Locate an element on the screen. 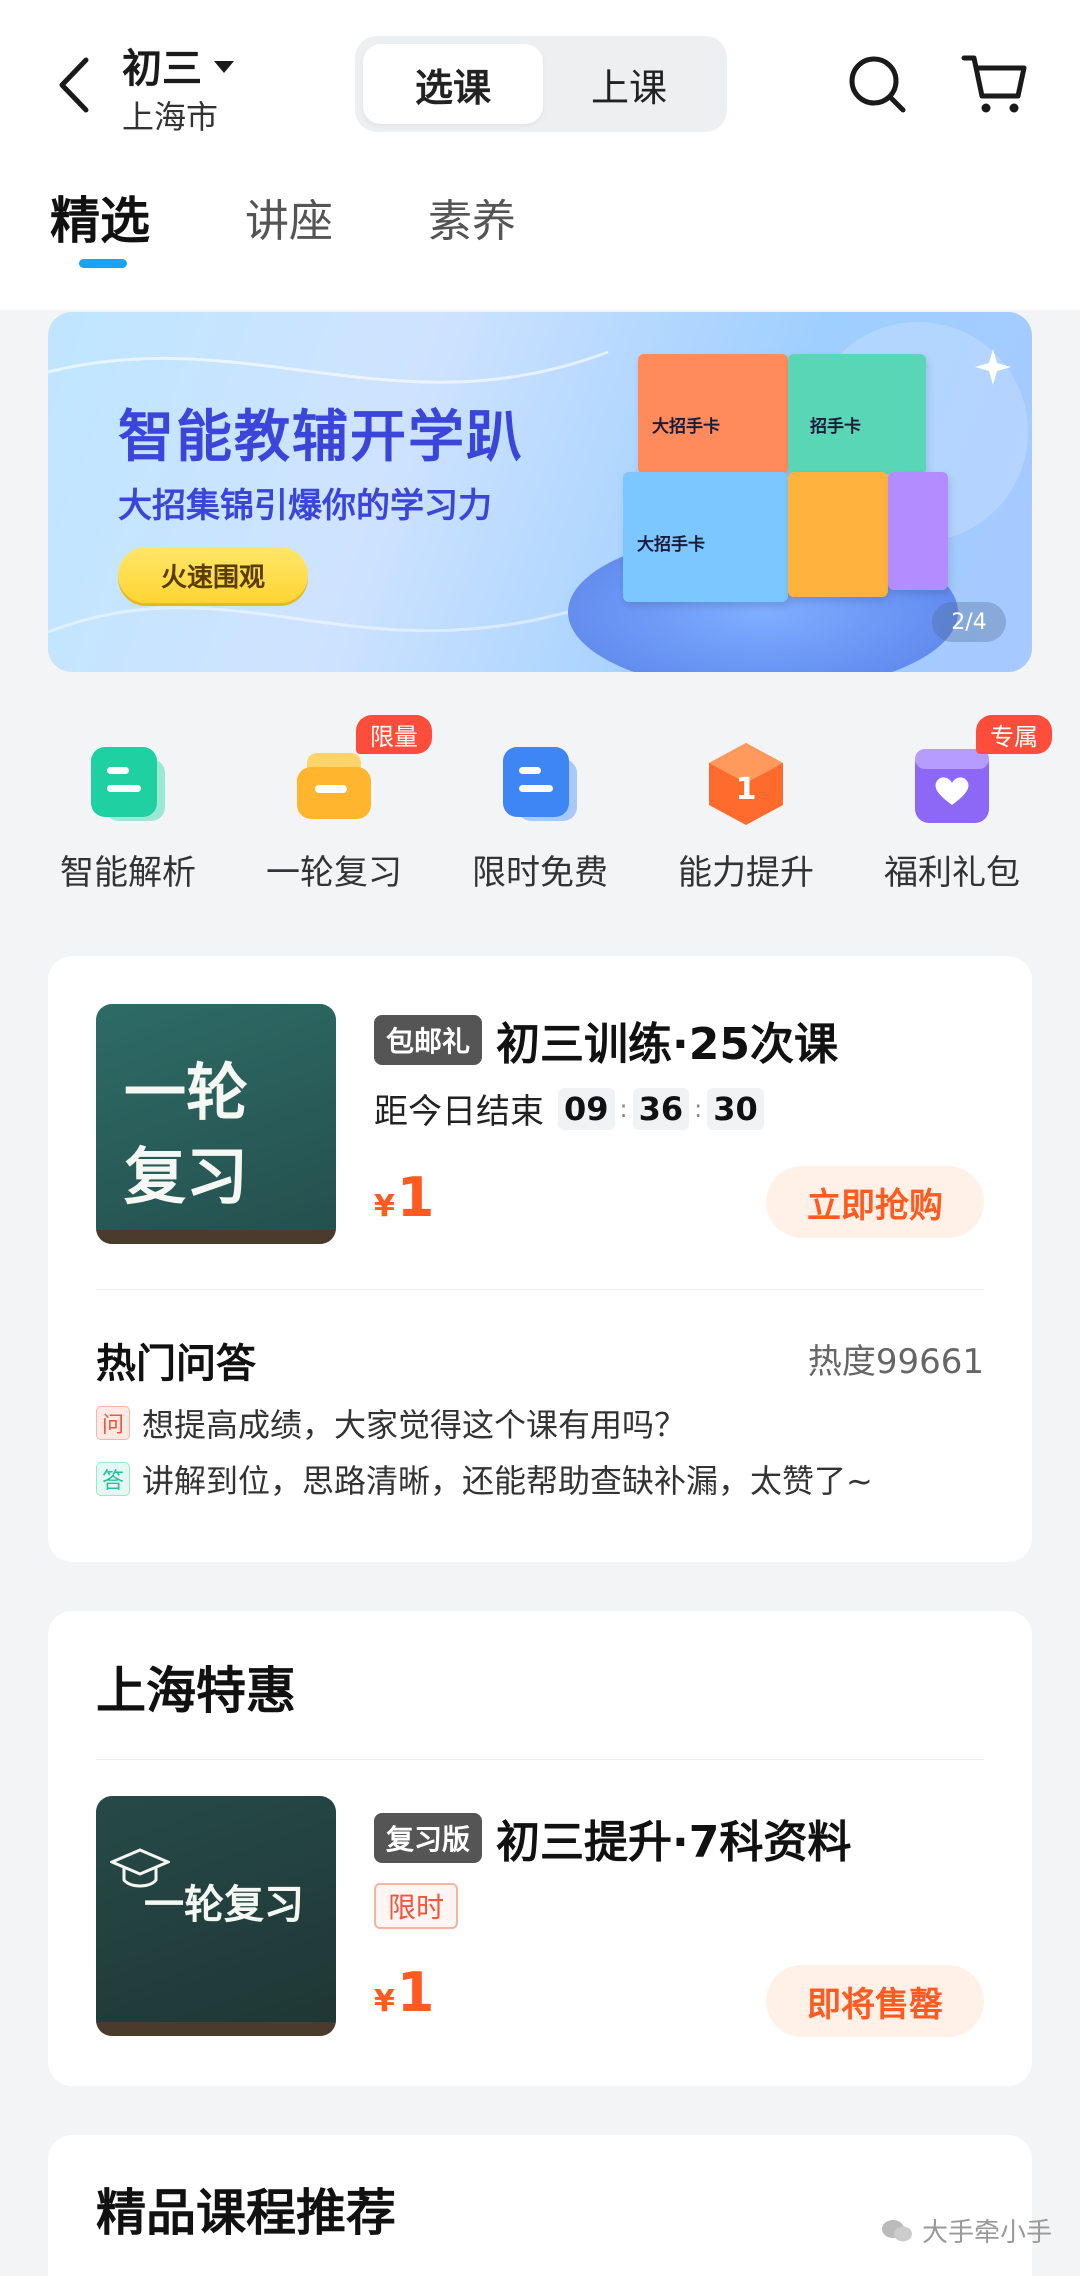  buy-now-button: 立即抢购 is located at coordinates (875, 1202).